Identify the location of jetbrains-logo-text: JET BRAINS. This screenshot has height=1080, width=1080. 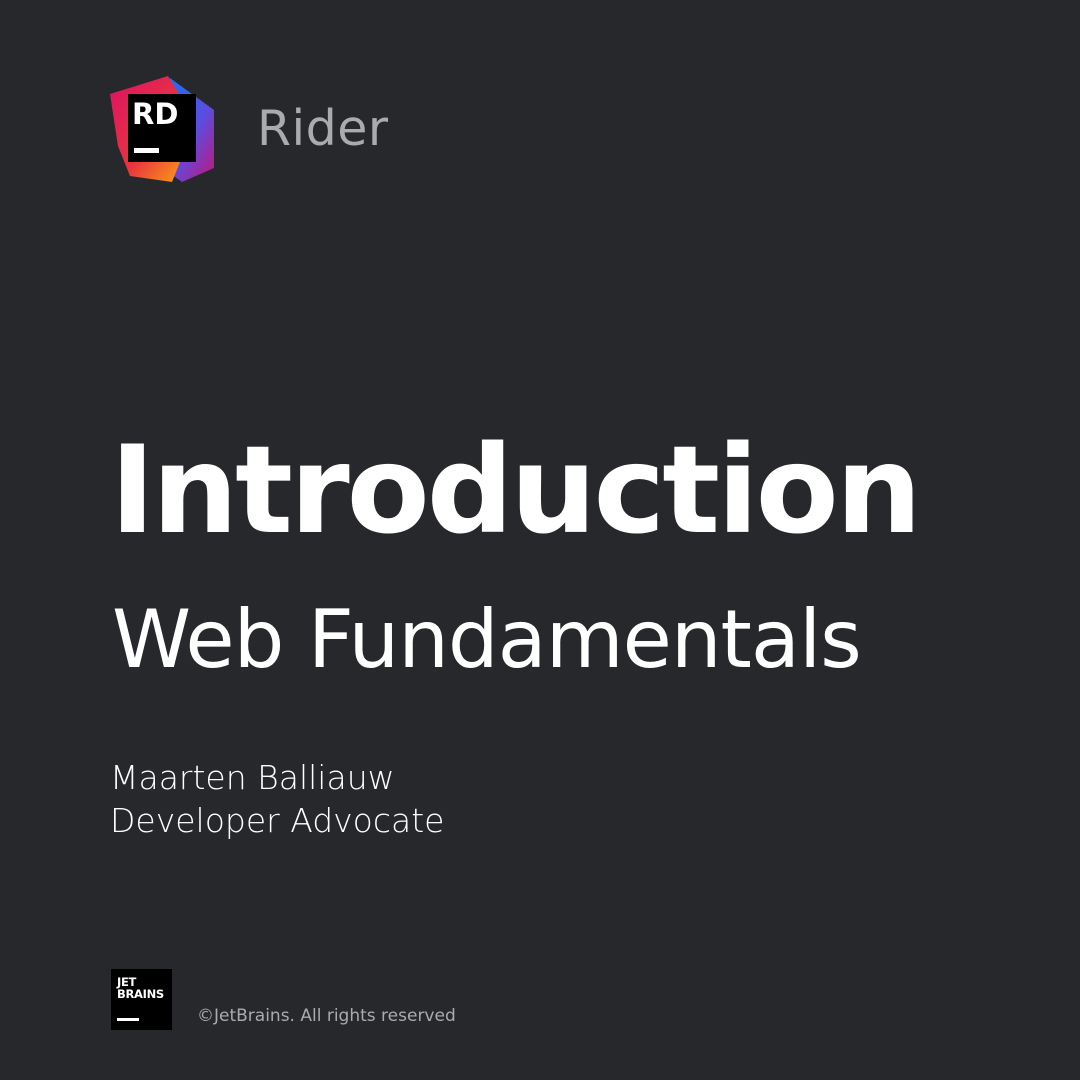
(140, 988).